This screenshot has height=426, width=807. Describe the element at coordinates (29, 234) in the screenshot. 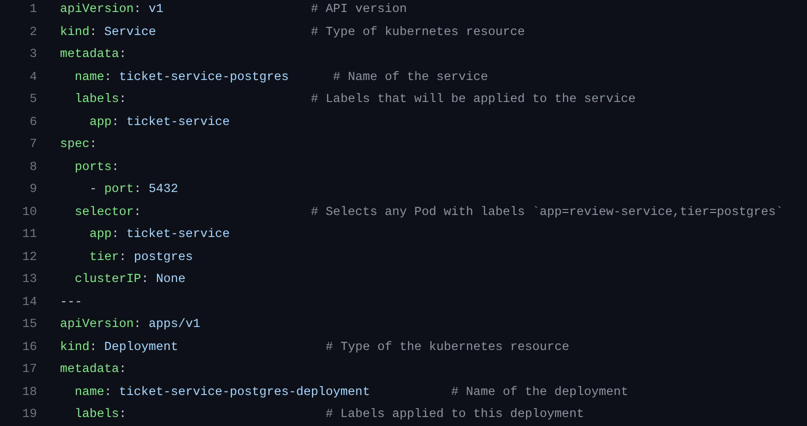

I see `line-number: 11` at that location.